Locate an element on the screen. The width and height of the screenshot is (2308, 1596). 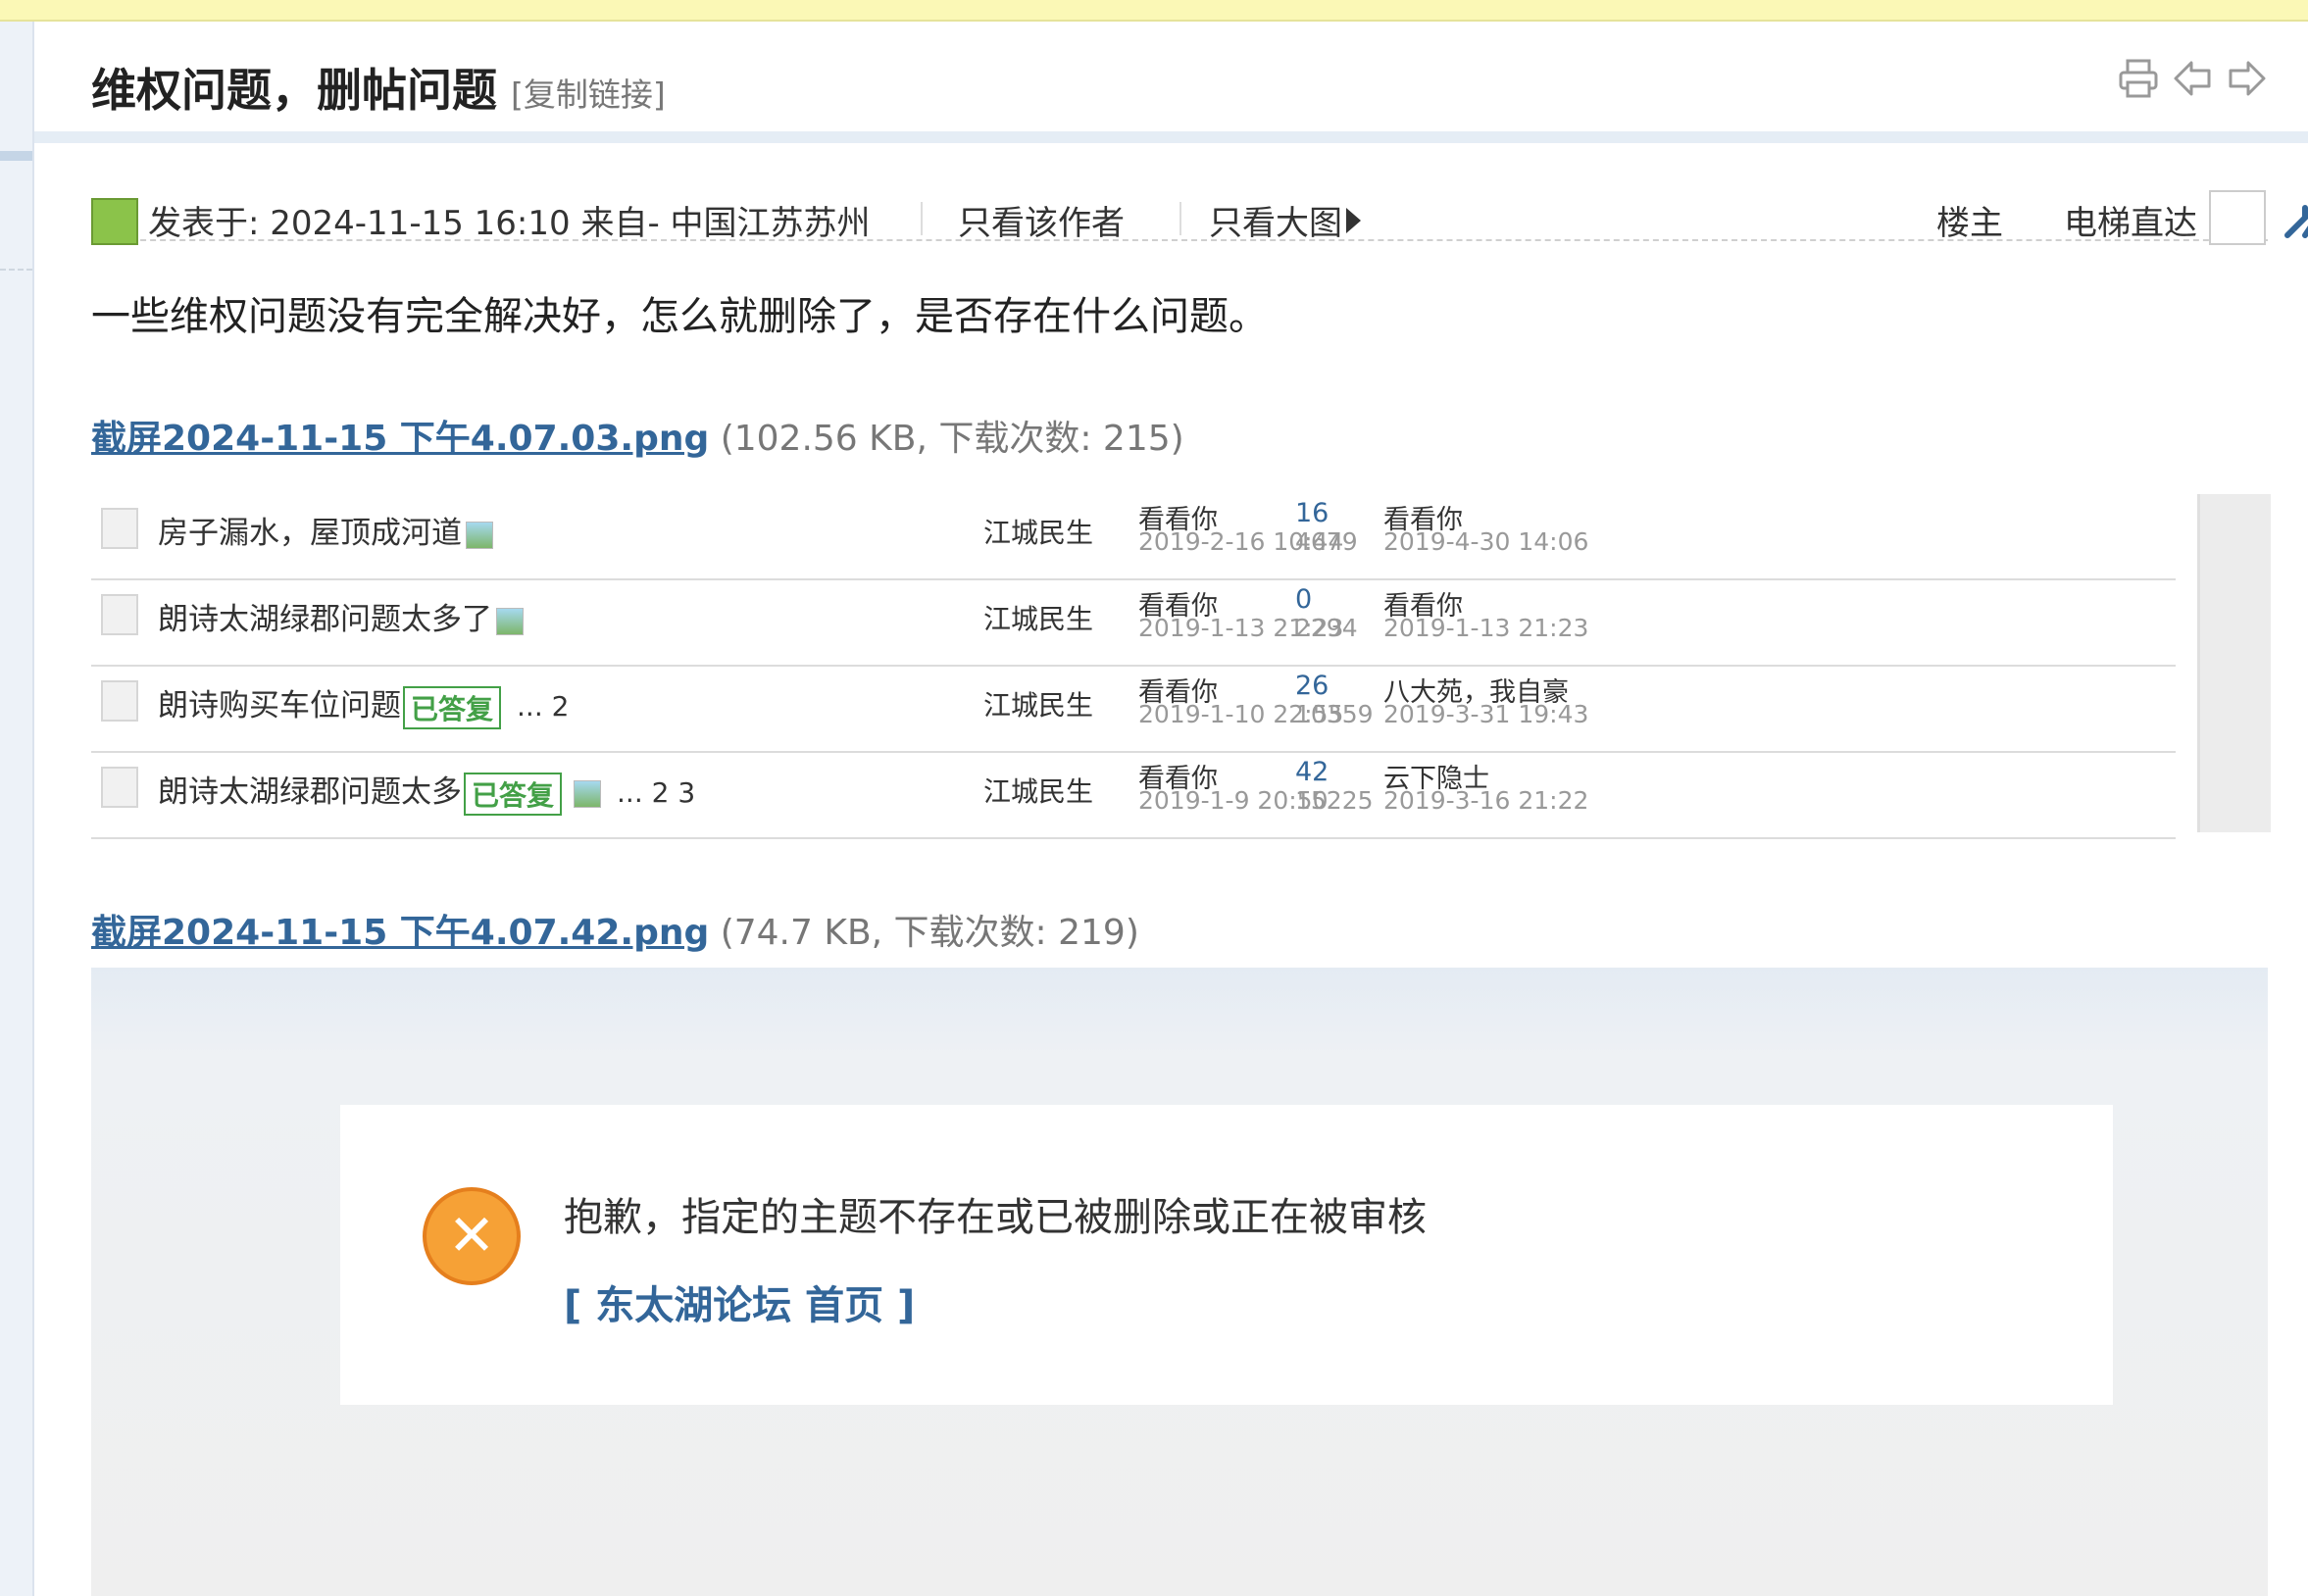
user-avatar-icon is located at coordinates (114, 221).